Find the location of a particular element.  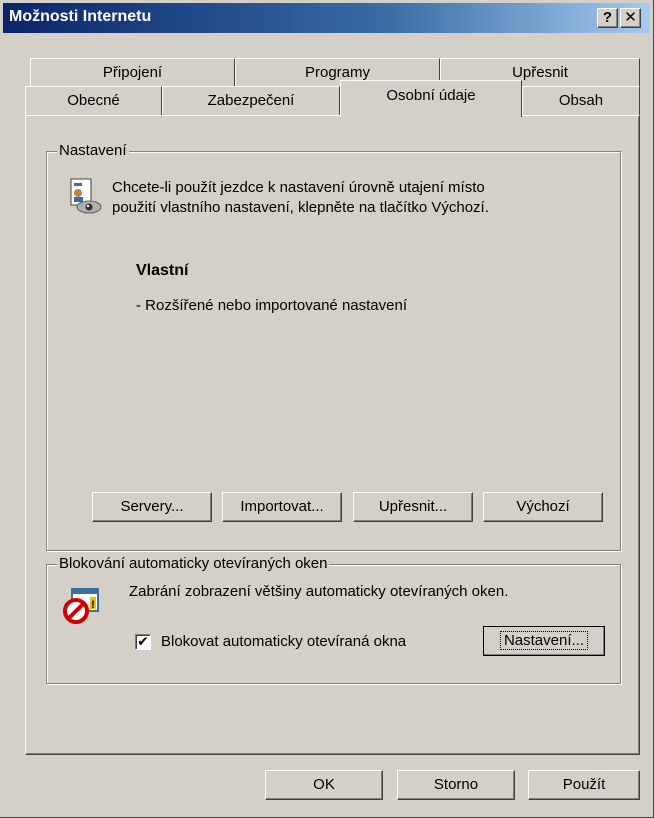

tab-content: Obsah is located at coordinates (581, 101).